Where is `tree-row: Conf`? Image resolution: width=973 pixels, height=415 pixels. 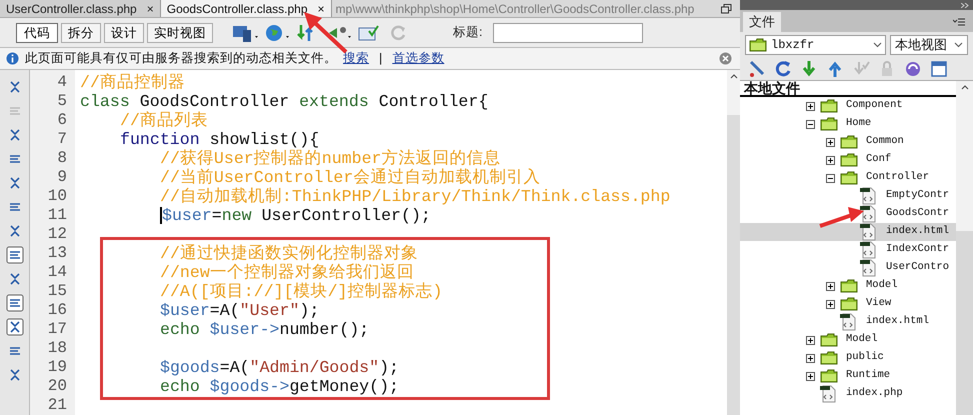
tree-row: Conf is located at coordinates (848, 160).